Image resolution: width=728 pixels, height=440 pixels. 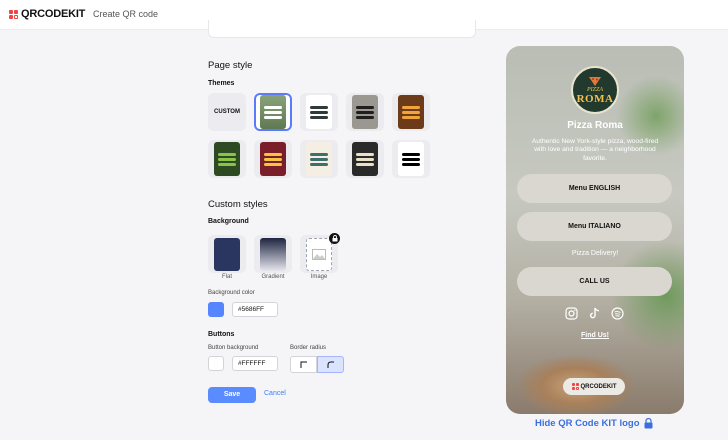 I want to click on logo-big-text: ROMA, so click(x=595, y=98).